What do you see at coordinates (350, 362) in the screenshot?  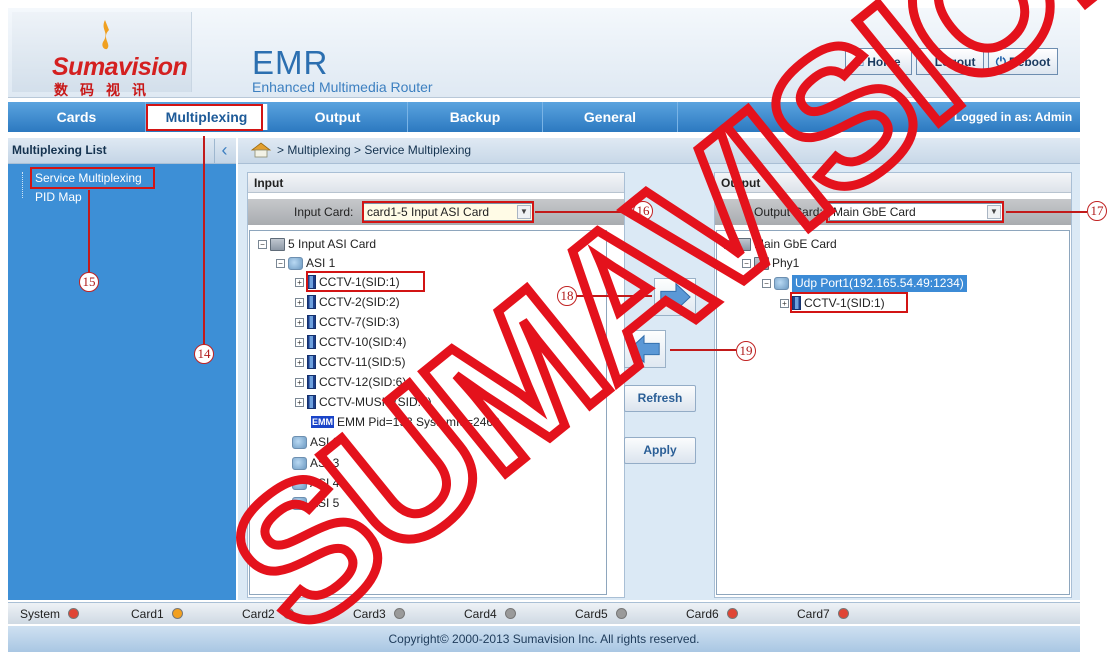 I see `tree-node-service-cctv11: + CCTV-11(SID:5)` at bounding box center [350, 362].